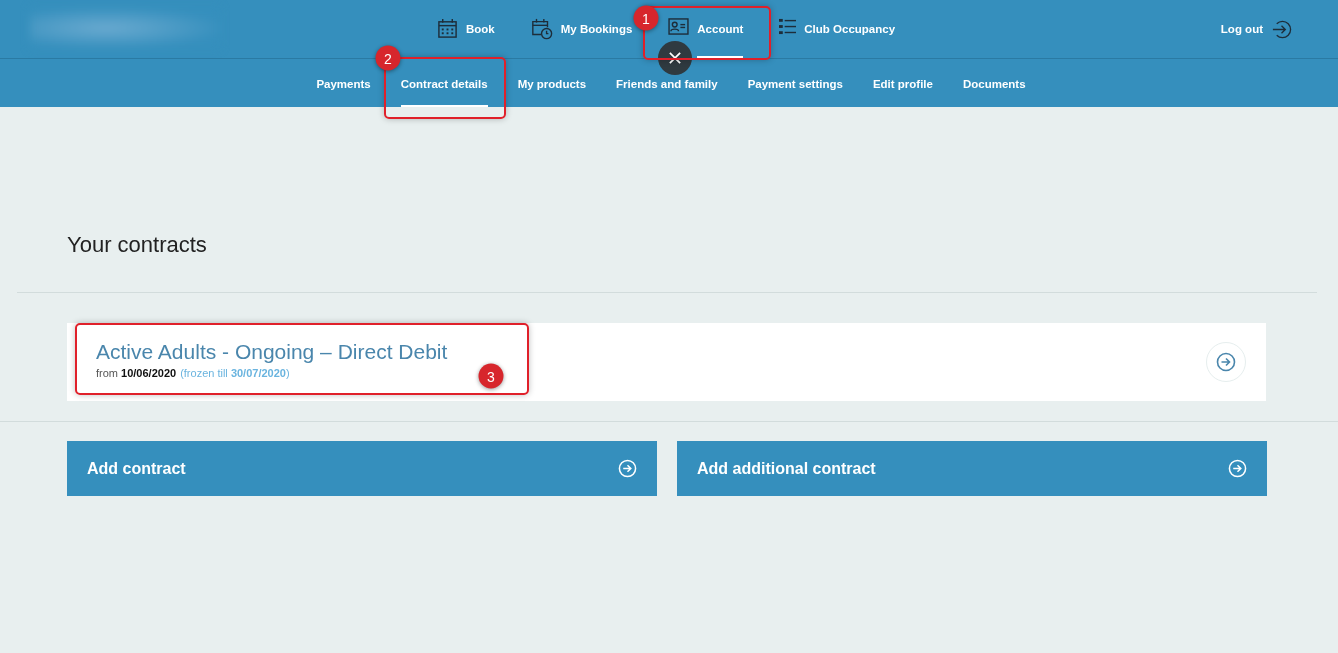 The height and width of the screenshot is (653, 1338). I want to click on nav-tab: My Bookings, so click(596, 40).